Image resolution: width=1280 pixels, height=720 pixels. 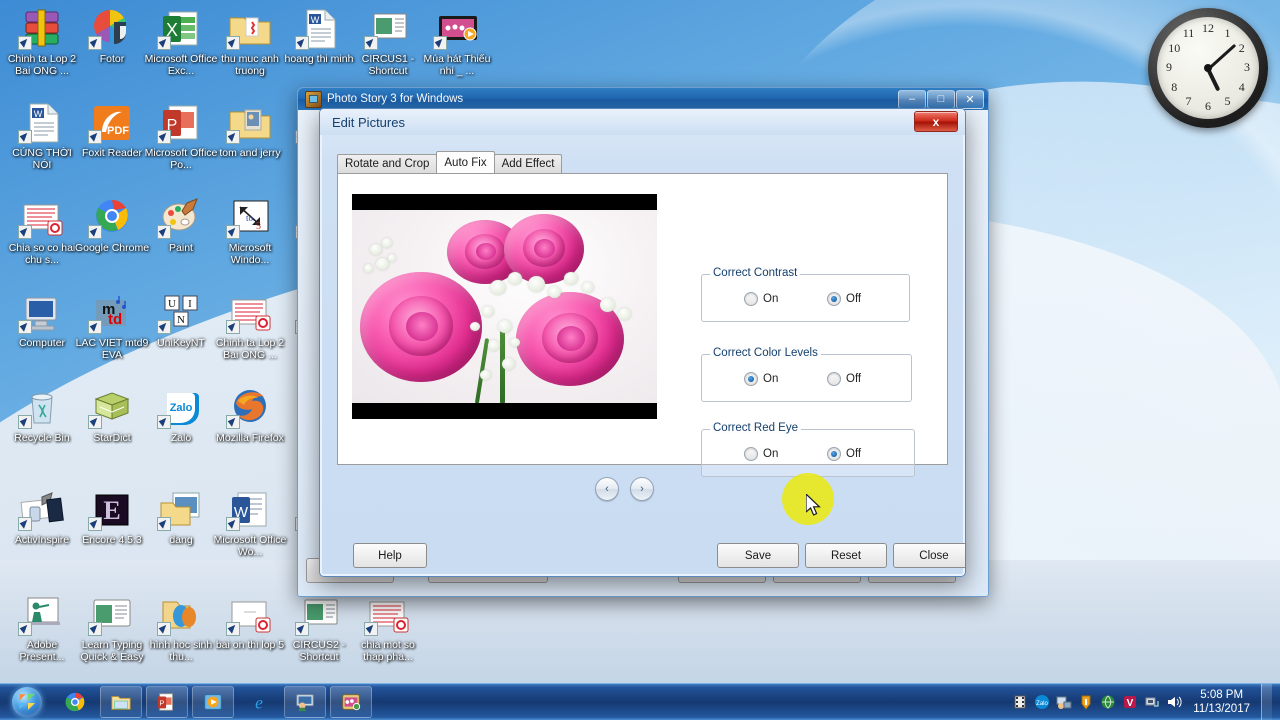 I want to click on teamviewer-icon, so click(x=1064, y=702).